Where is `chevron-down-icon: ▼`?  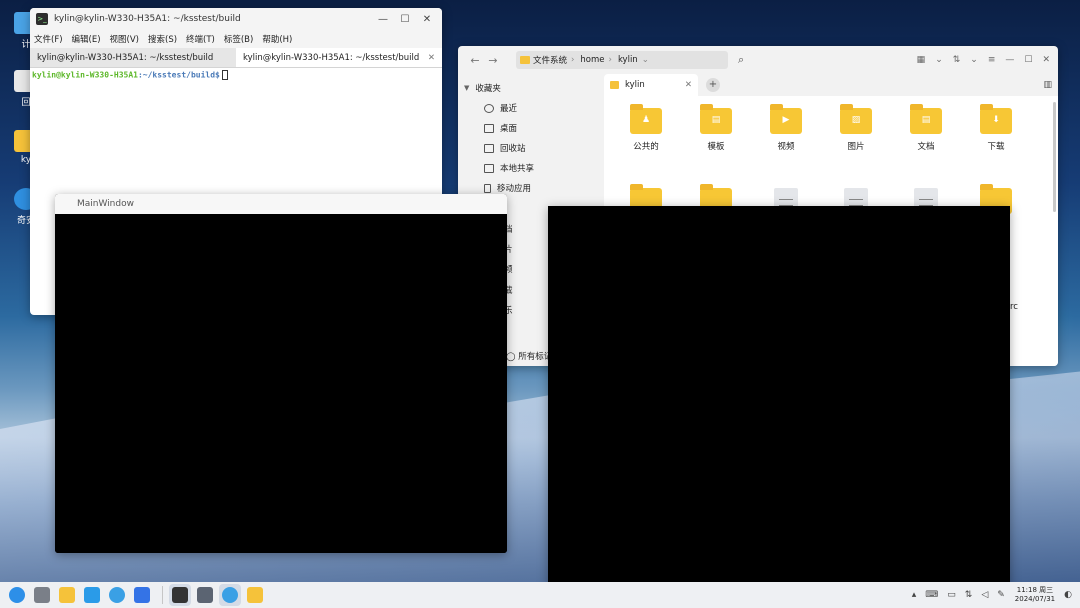
chevron-down-icon: ▼ is located at coordinates (467, 88).